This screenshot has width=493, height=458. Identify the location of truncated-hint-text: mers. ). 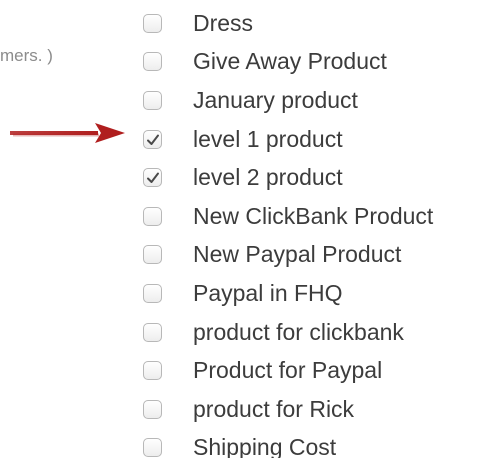
(26, 55).